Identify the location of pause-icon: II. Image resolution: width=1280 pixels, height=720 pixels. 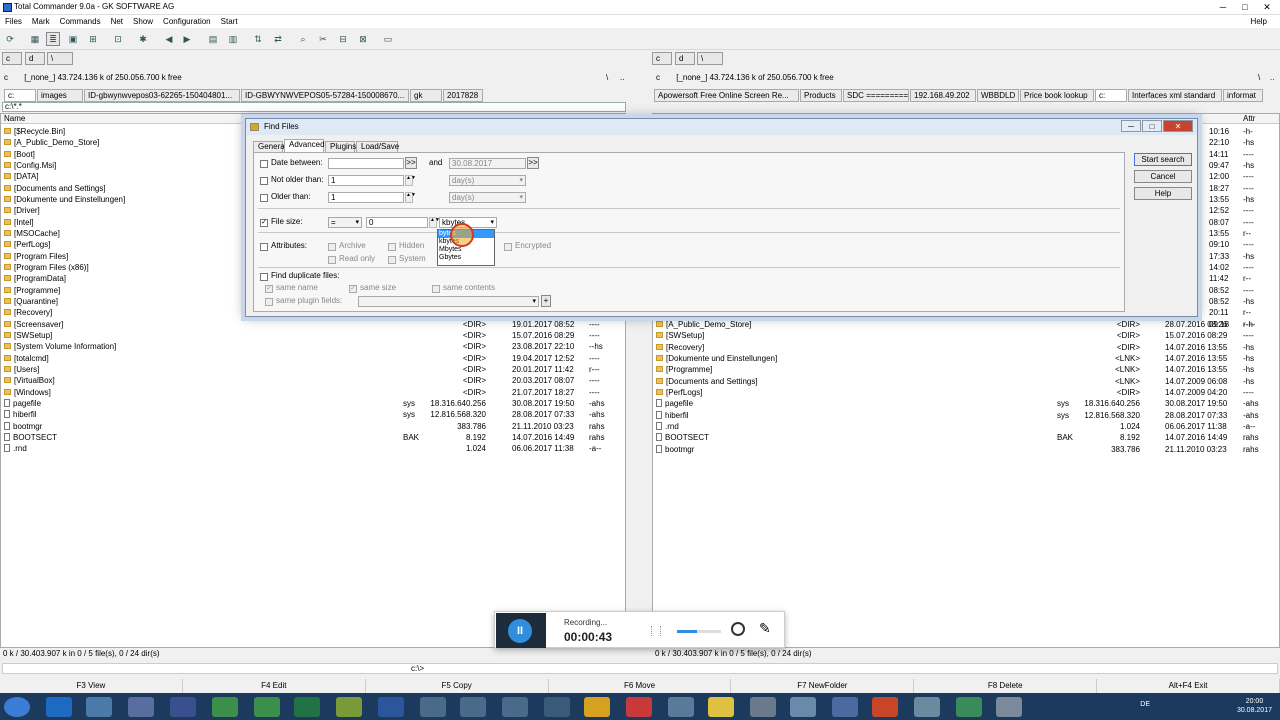
(520, 631).